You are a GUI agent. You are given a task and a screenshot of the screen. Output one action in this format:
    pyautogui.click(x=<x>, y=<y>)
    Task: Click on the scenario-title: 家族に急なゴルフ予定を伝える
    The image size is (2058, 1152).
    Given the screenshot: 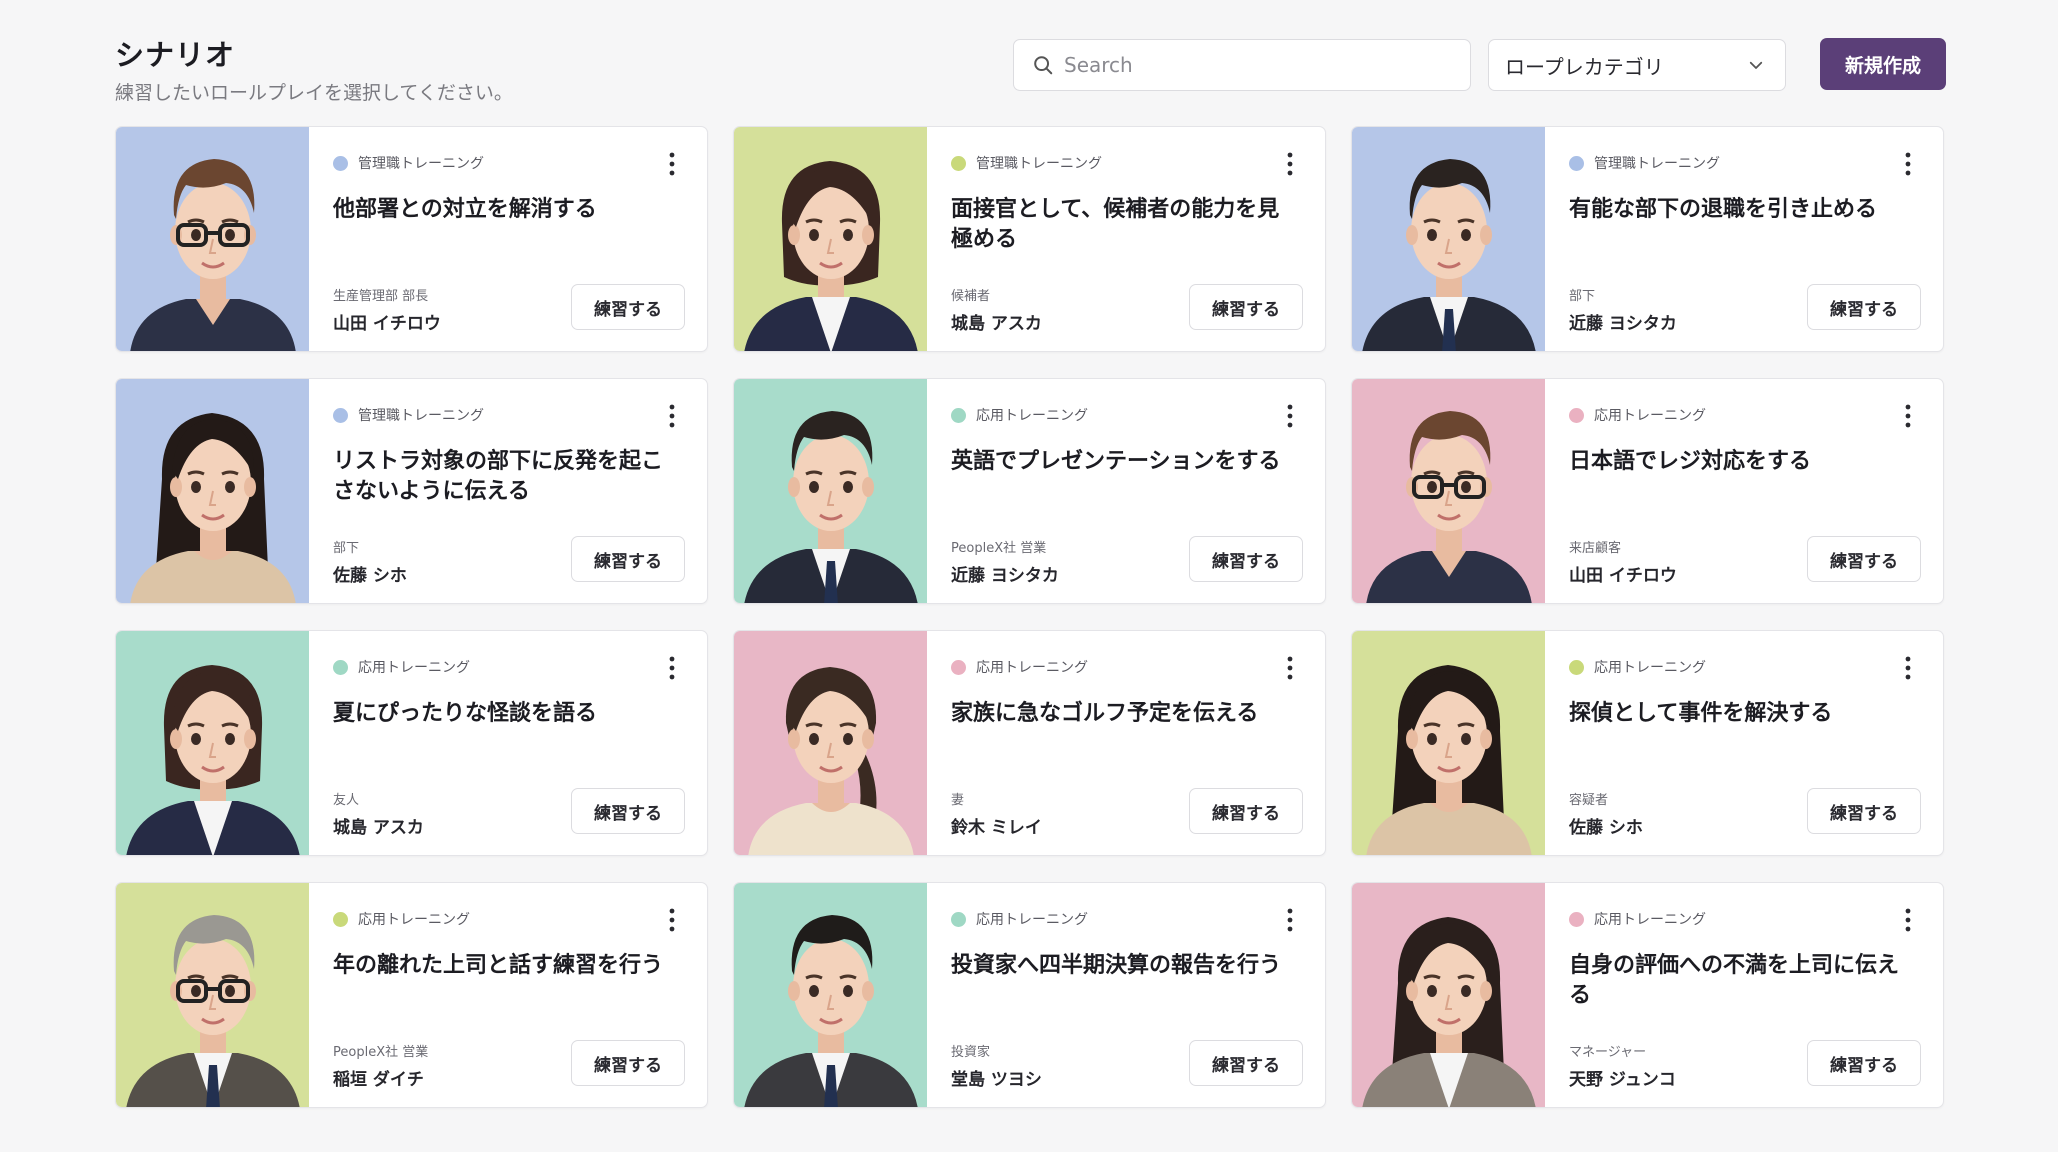 What is the action you would take?
    pyautogui.click(x=1105, y=713)
    